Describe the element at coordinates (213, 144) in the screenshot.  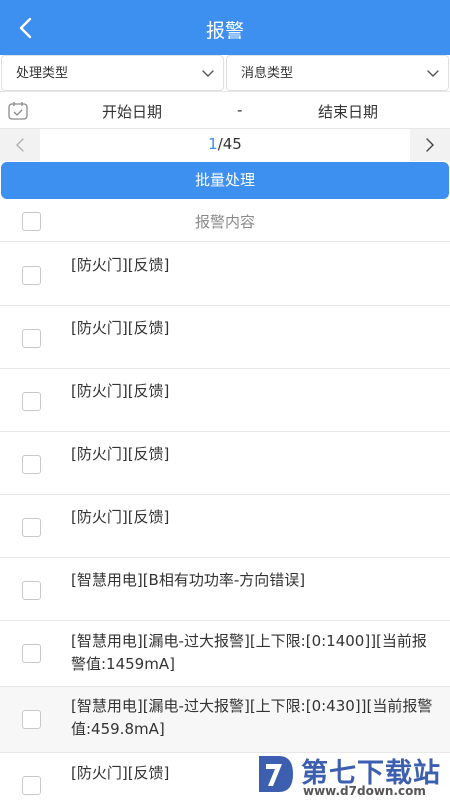
I see `current-page: 1` at that location.